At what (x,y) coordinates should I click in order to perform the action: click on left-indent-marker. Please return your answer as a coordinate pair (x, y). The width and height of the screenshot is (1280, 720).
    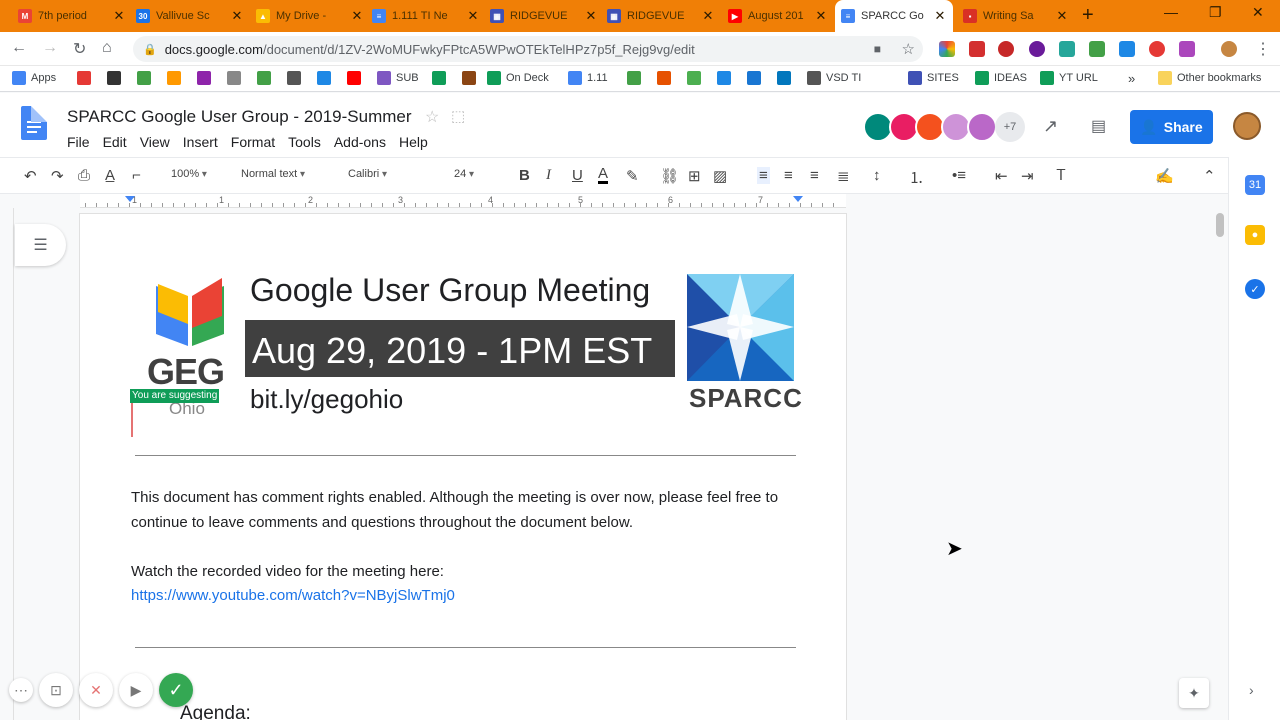
    Looking at the image, I should click on (130, 199).